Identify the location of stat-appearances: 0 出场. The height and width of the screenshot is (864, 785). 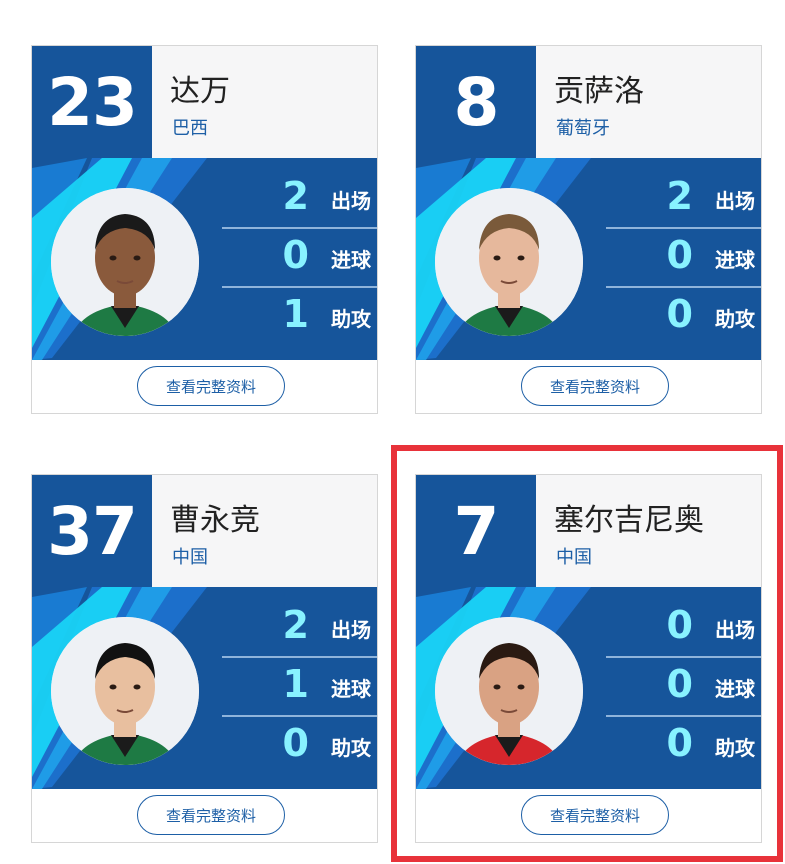
(683, 624).